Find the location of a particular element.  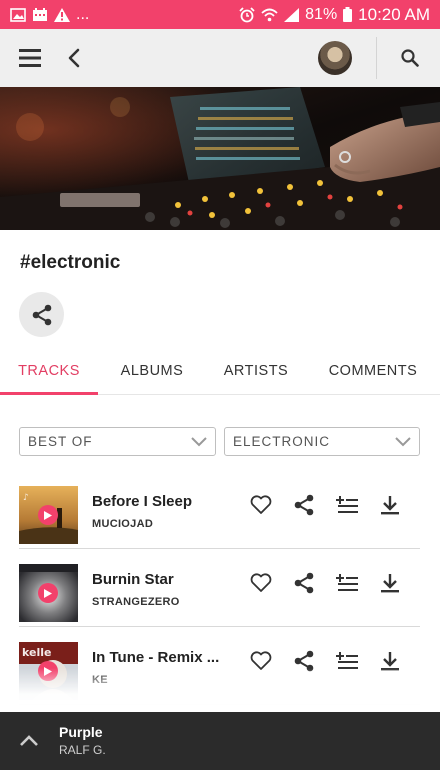

signal-icon is located at coordinates (292, 14).